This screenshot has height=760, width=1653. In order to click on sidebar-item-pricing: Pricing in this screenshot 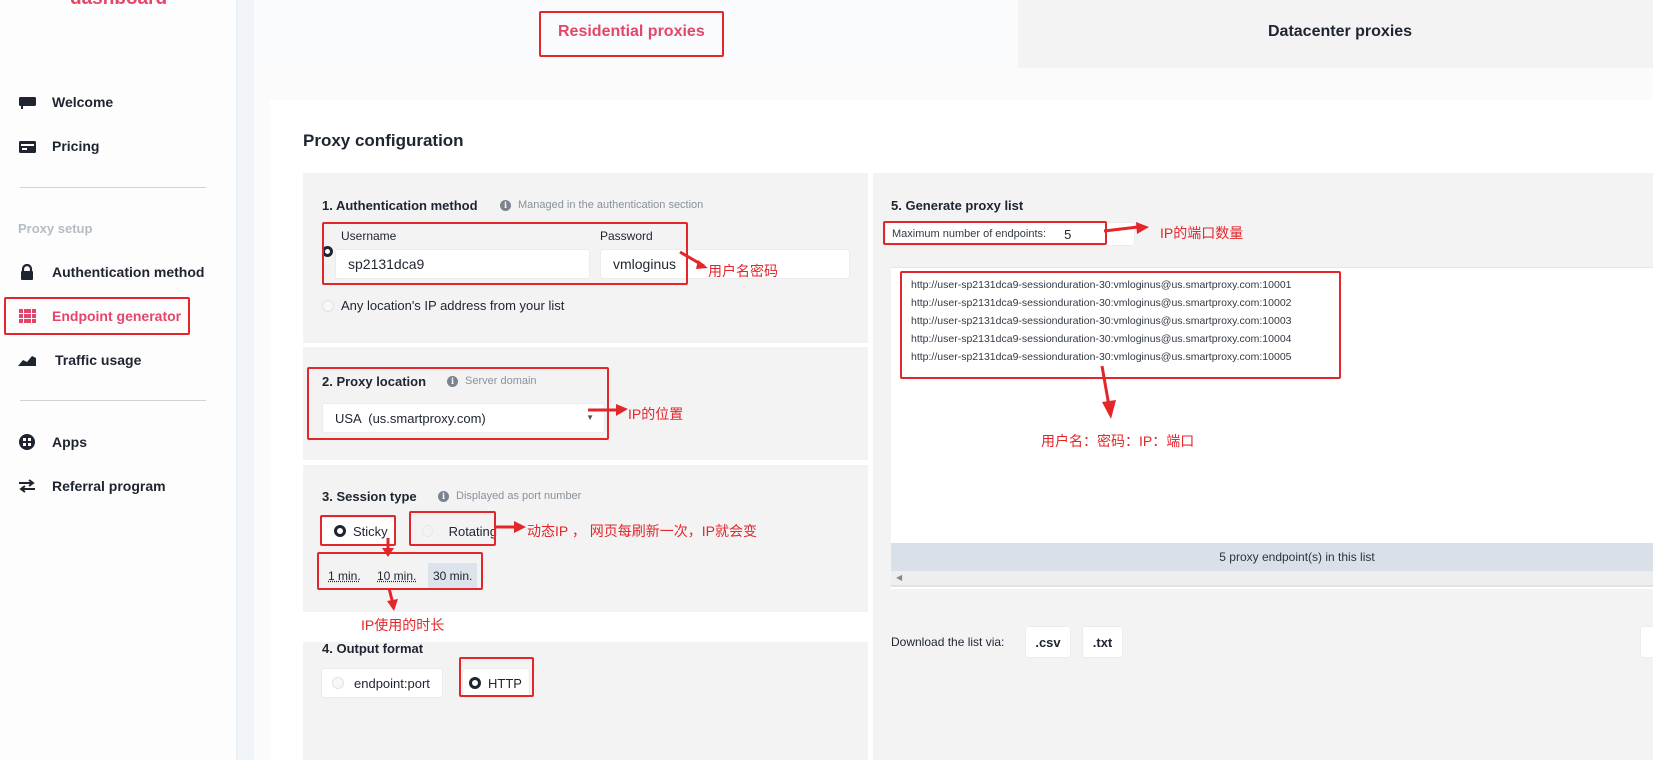, I will do `click(58, 146)`.